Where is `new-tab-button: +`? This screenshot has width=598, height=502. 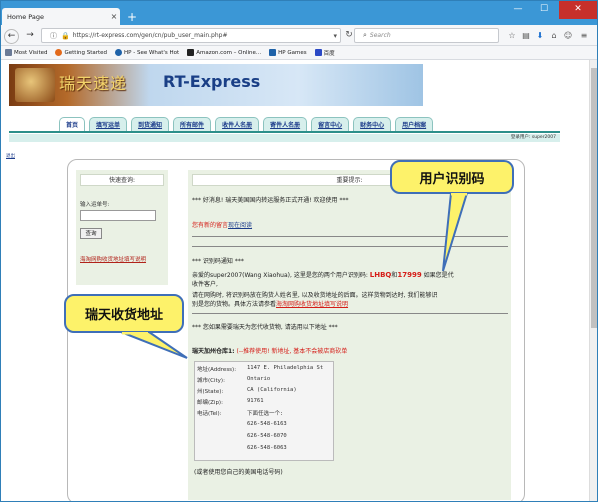 new-tab-button: + is located at coordinates (132, 17).